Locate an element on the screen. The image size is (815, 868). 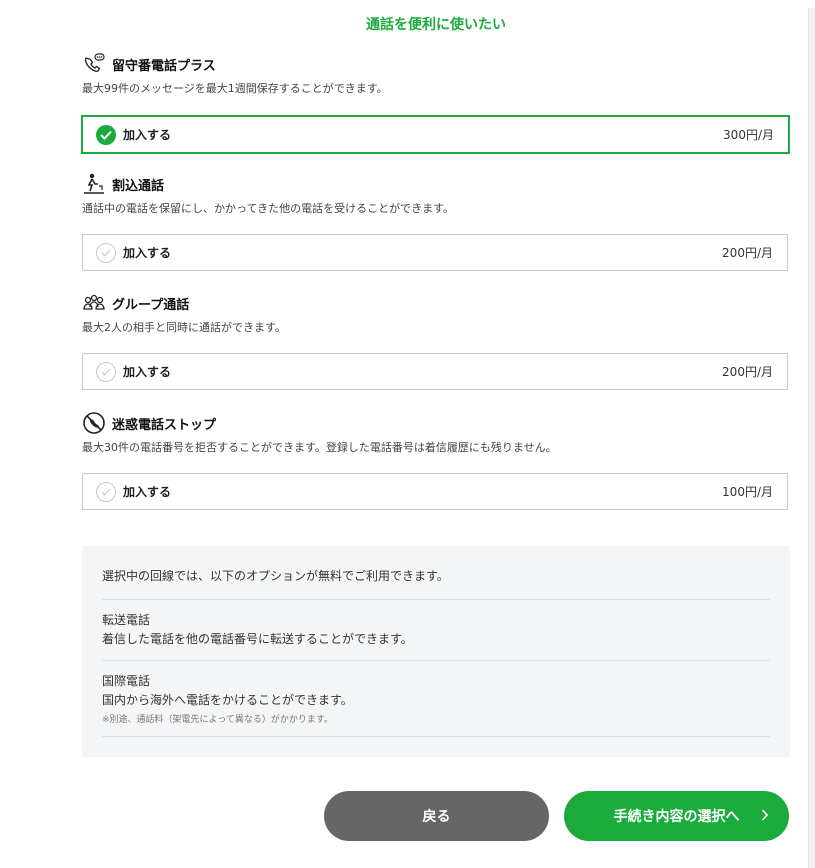
next-button: 手続き内容の選択へ is located at coordinates (676, 816).